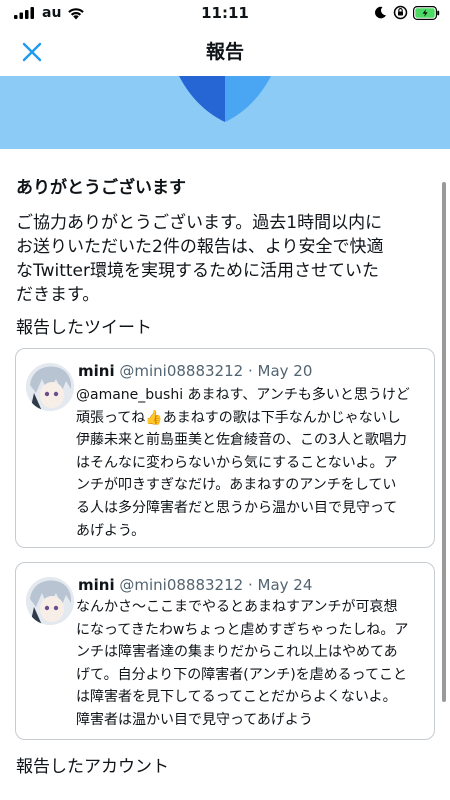 This screenshot has height=800, width=450. Describe the element at coordinates (400, 12) in the screenshot. I see `orientation-lock-icon` at that location.